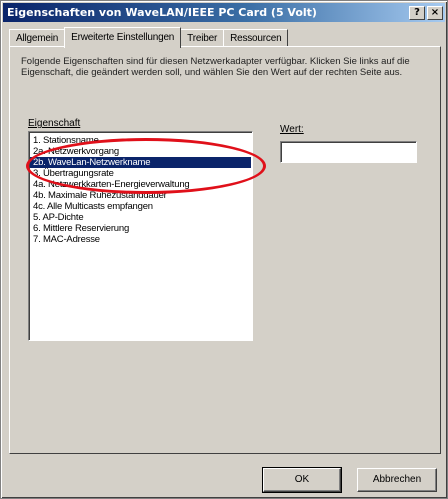 This screenshot has height=499, width=448. I want to click on tab-allgemein: Allgemein, so click(37, 38).